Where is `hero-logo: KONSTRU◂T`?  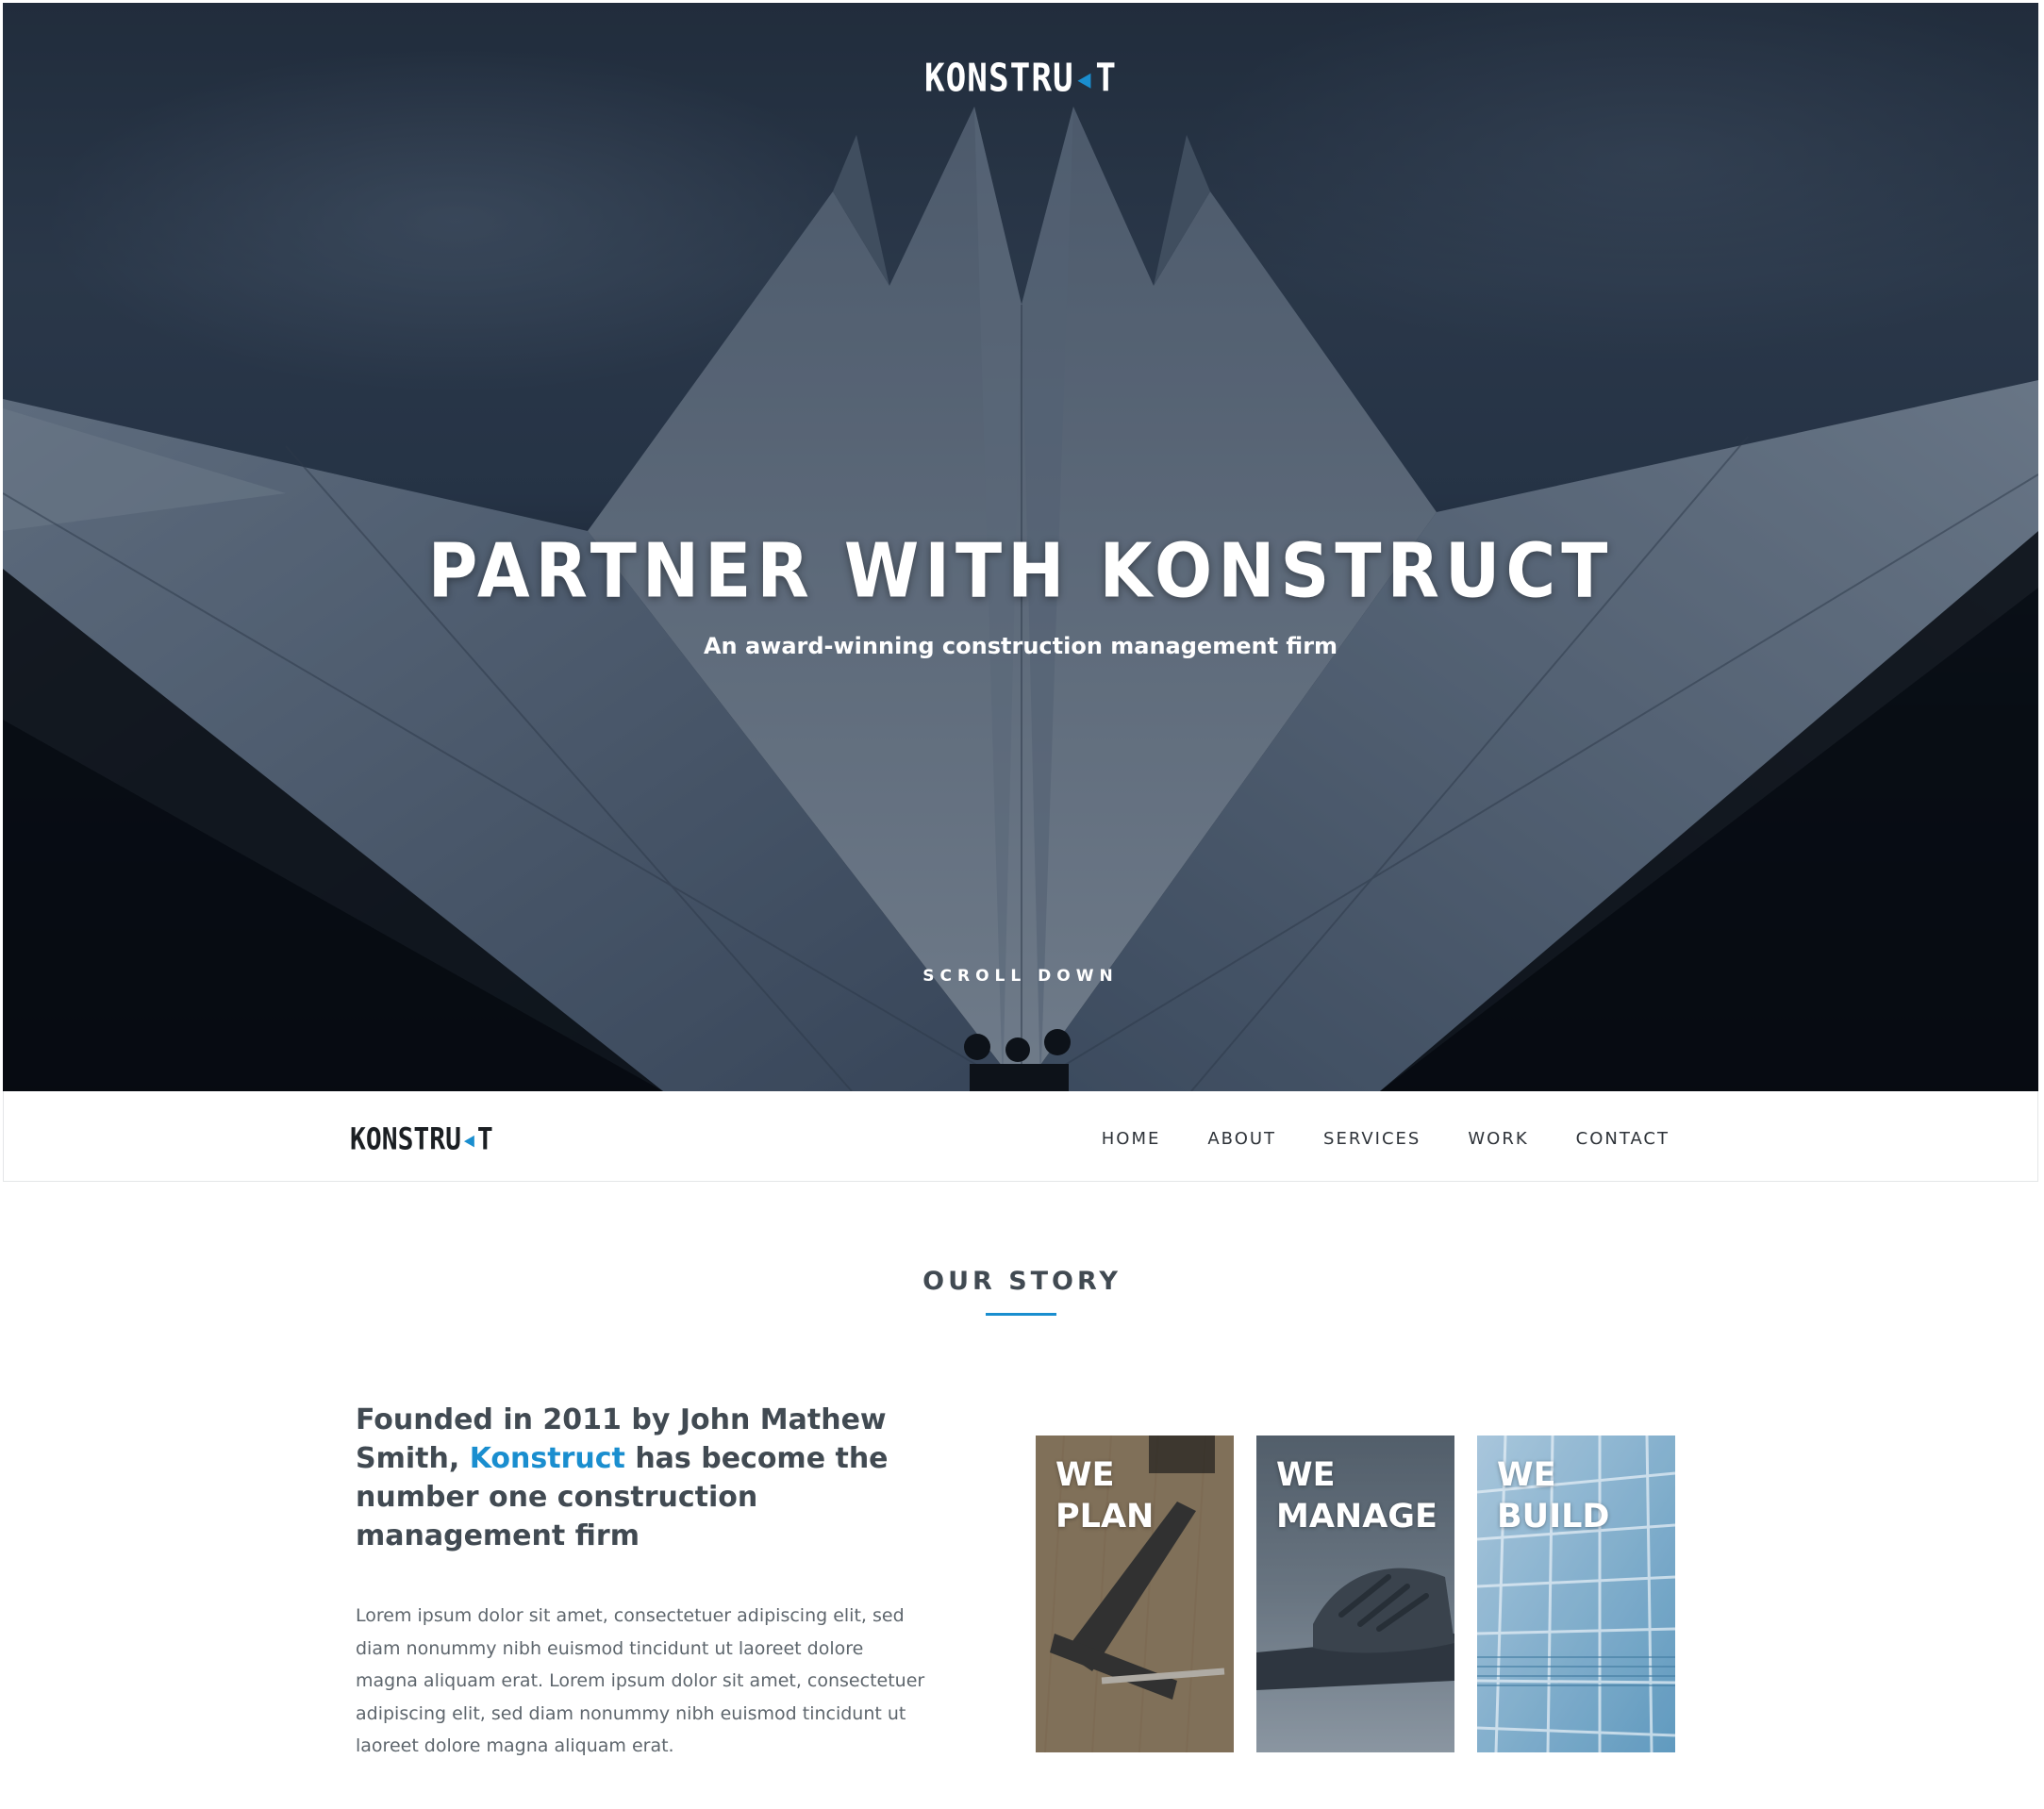 hero-logo: KONSTRU◂T is located at coordinates (1021, 79).